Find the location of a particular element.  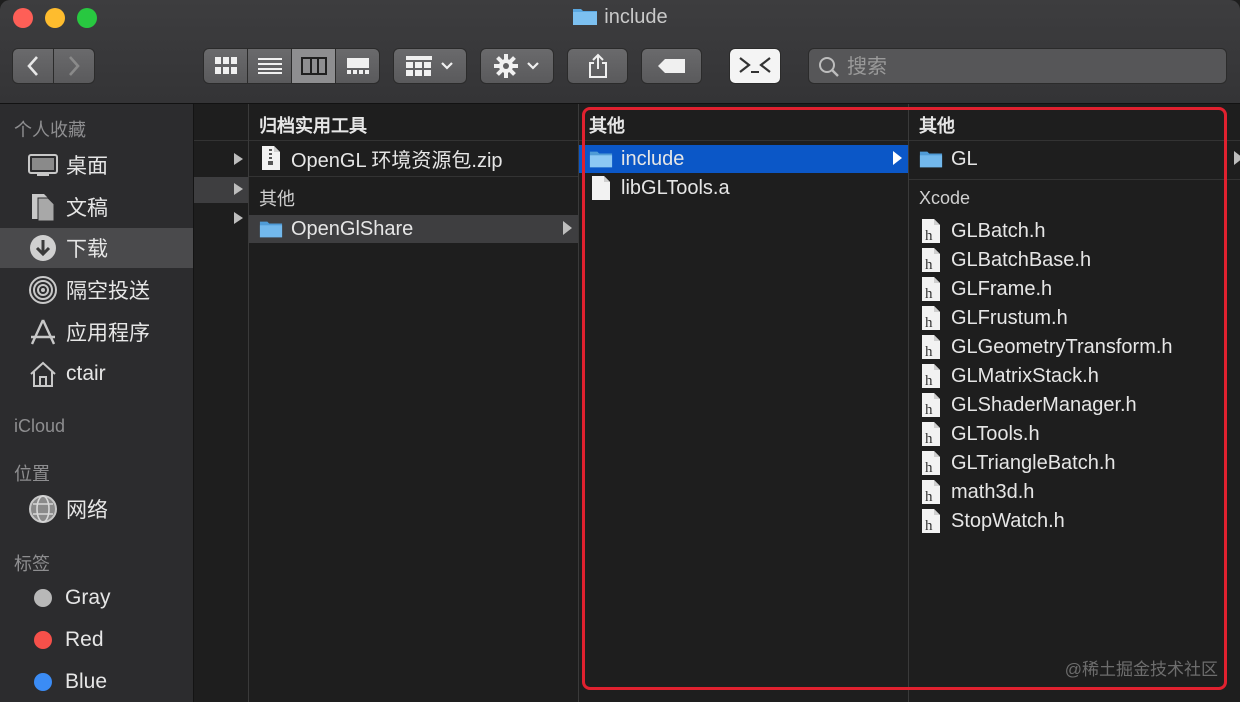

sidebar-item-label: 网络 is located at coordinates (87, 510).